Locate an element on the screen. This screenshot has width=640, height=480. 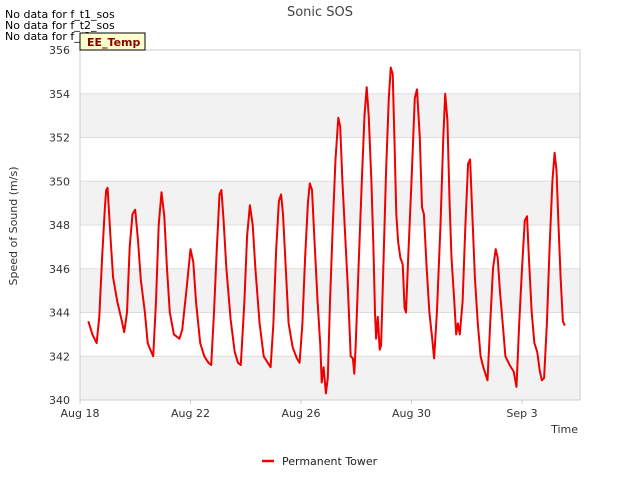
y-tick-label: 346 is located at coordinates (59, 269).